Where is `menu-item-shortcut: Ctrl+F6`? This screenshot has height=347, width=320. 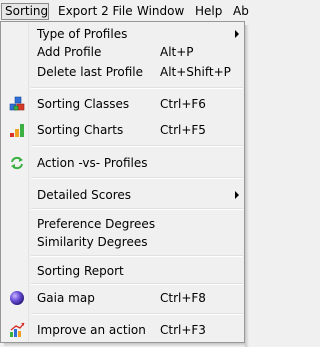
menu-item-shortcut: Ctrl+F6 is located at coordinates (183, 104).